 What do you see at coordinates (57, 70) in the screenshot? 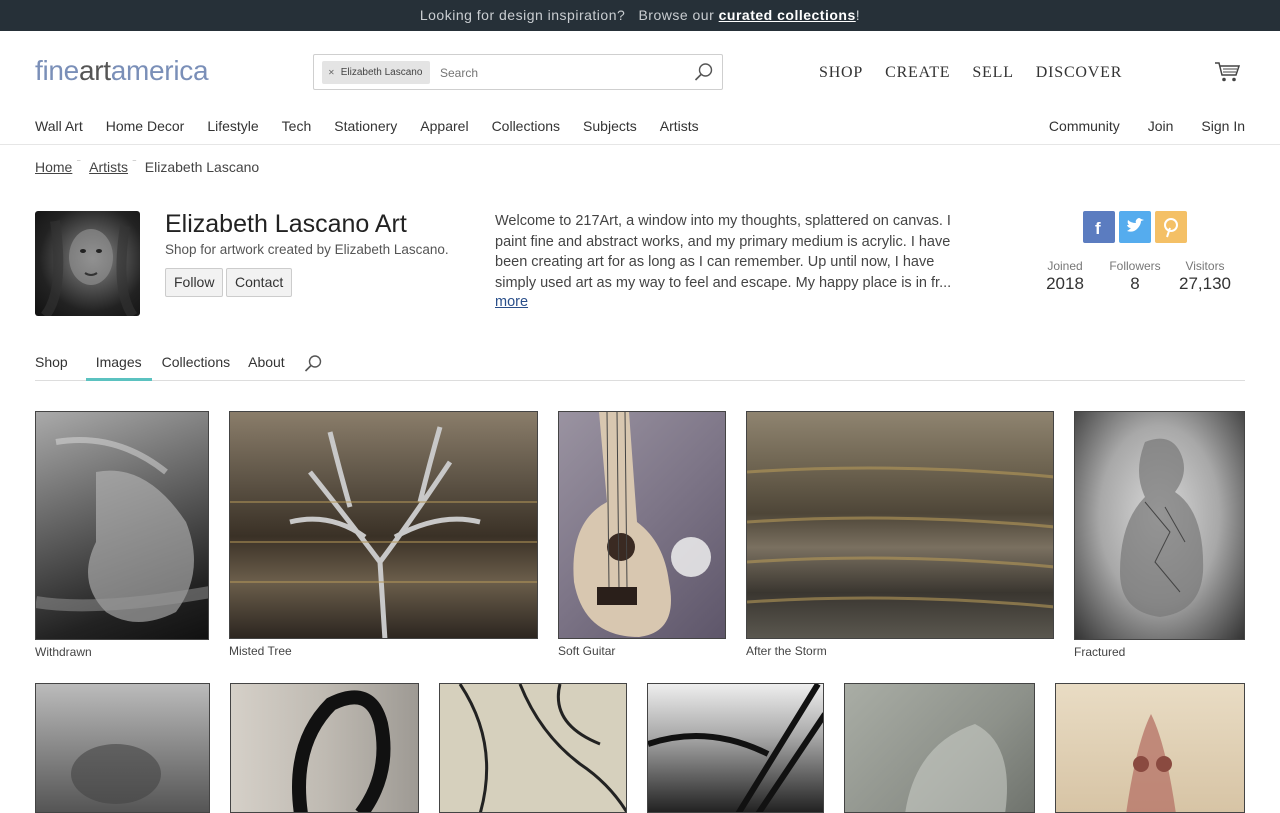
I see `logo-fine: fine` at bounding box center [57, 70].